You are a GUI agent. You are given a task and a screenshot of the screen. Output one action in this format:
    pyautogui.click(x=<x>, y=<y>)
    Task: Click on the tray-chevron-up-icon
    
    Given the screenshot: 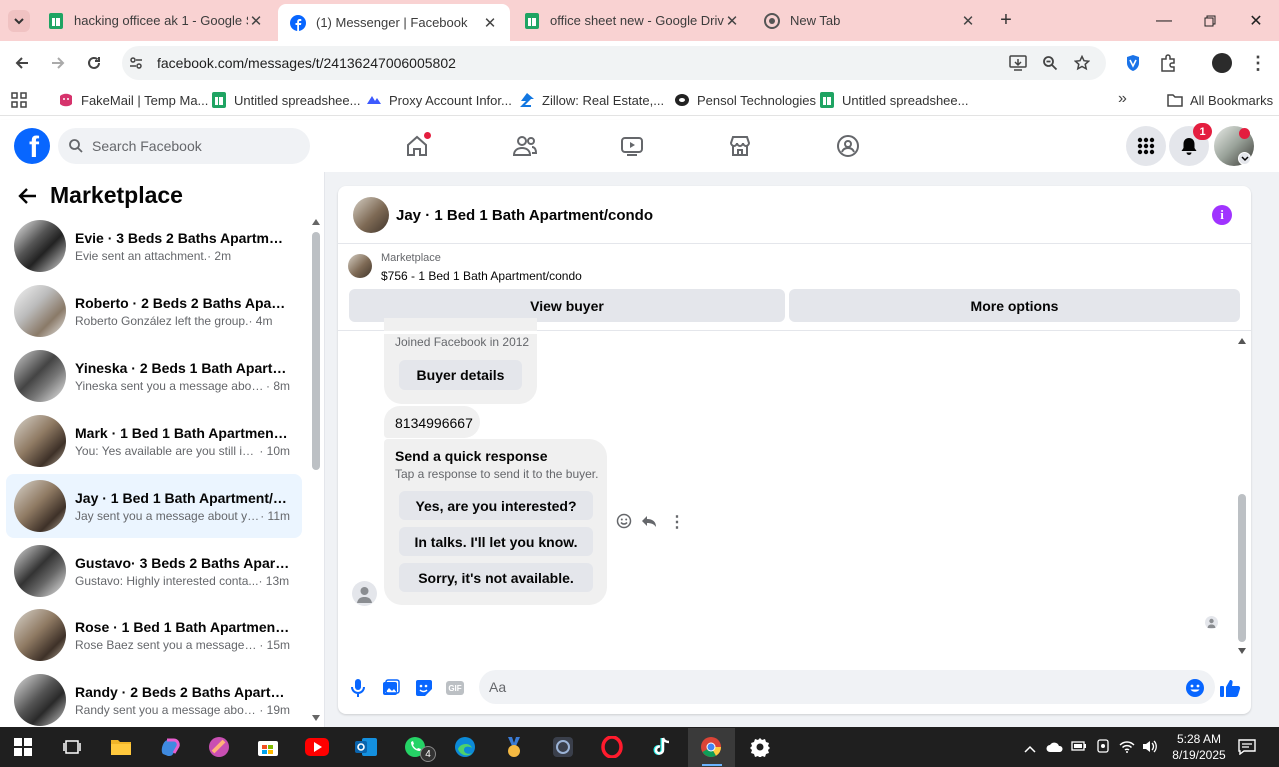 What is the action you would take?
    pyautogui.click(x=1030, y=748)
    